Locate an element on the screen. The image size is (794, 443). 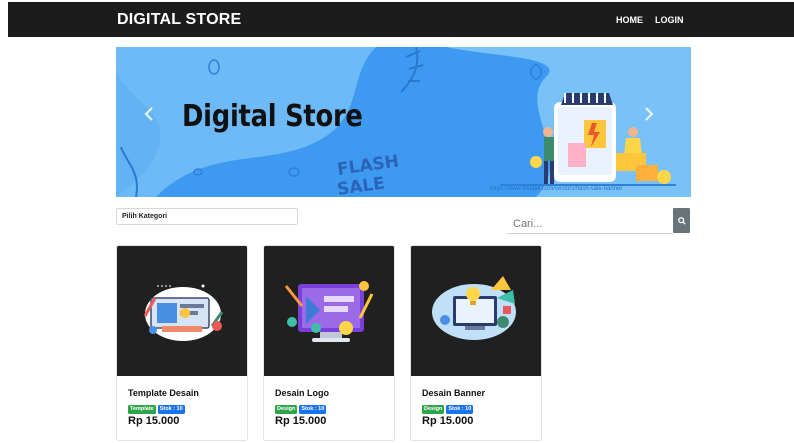
chevron-left-icon is located at coordinates (148, 114).